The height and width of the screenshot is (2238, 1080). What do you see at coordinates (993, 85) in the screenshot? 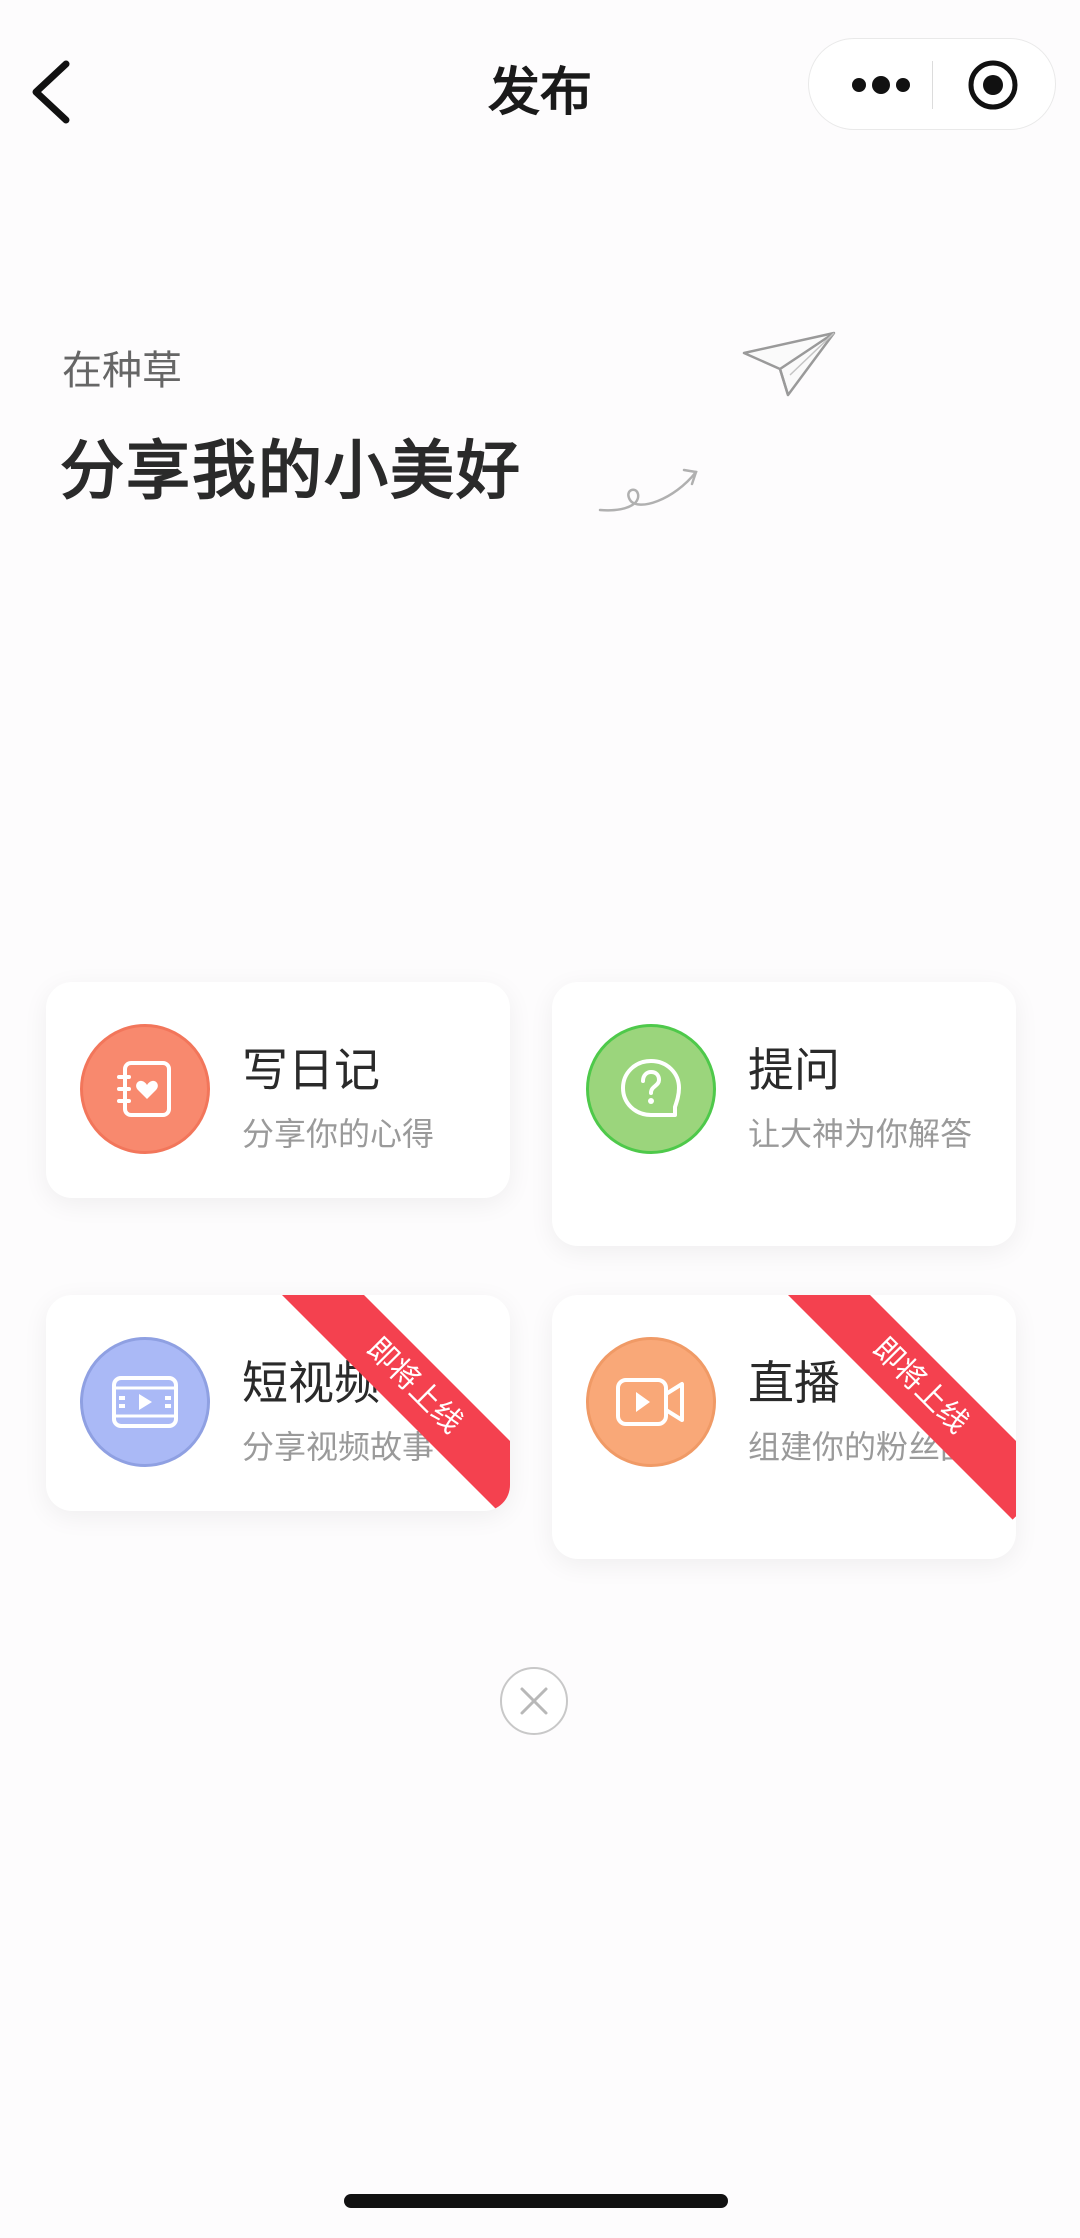
I see `target-icon` at bounding box center [993, 85].